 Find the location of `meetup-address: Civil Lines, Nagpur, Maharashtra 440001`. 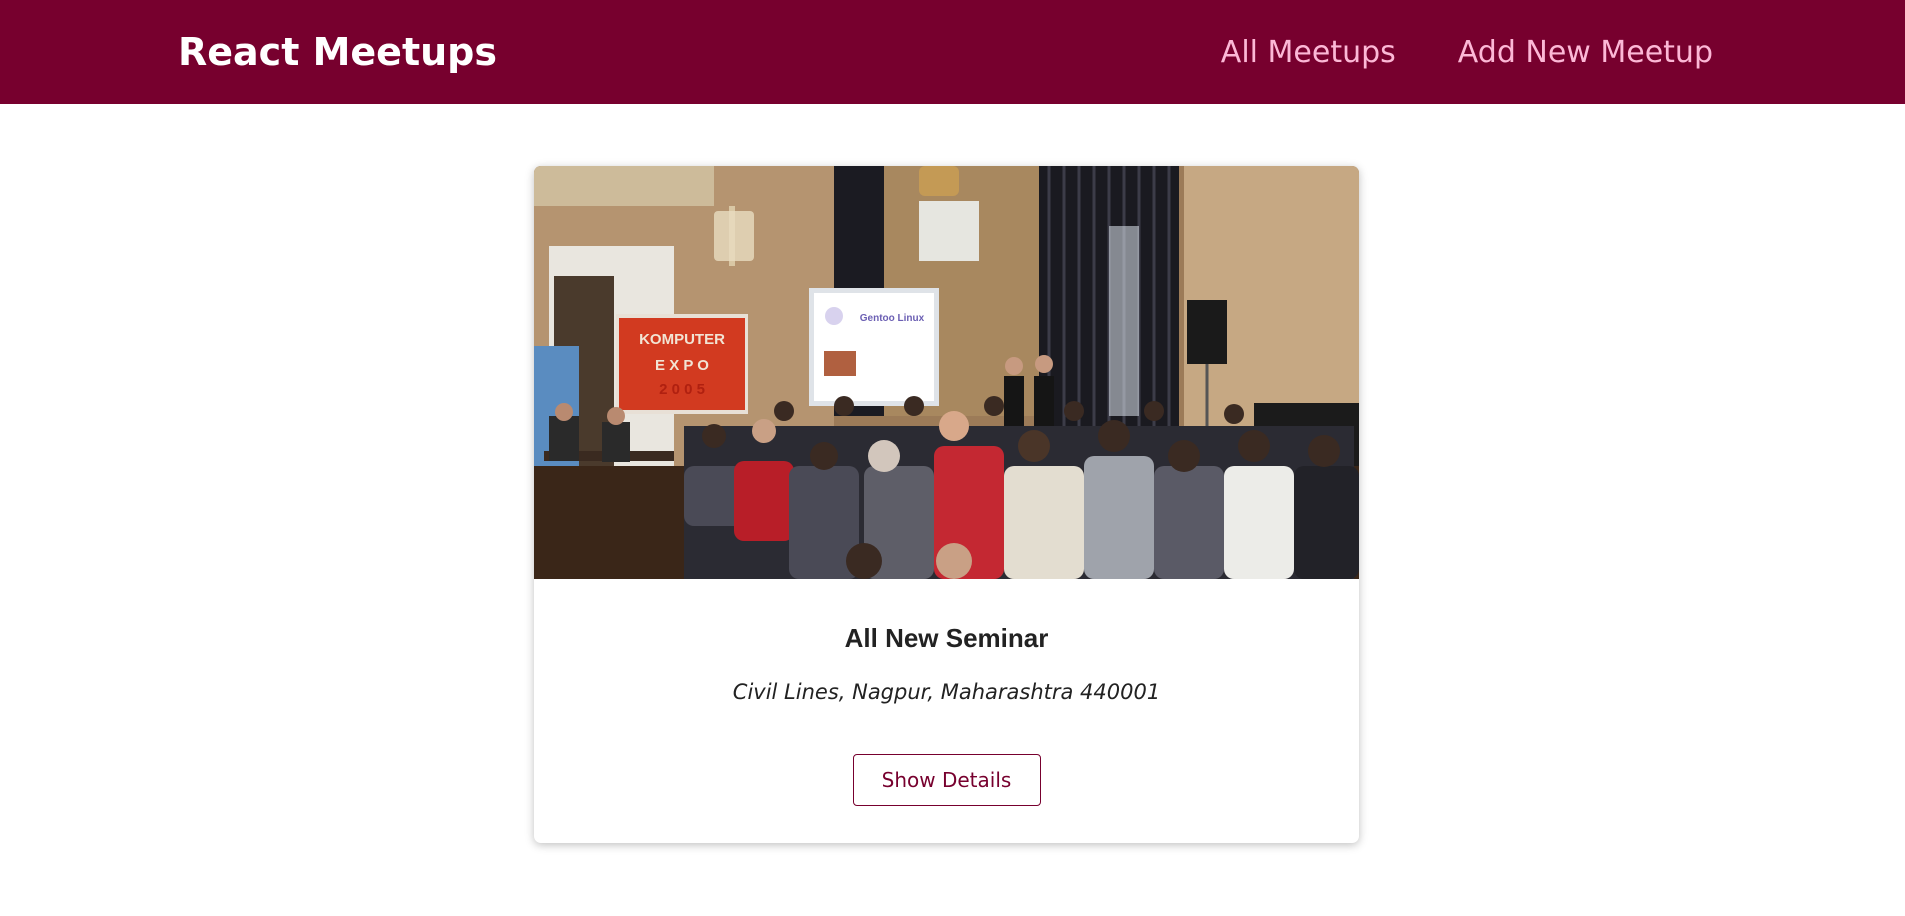

meetup-address: Civil Lines, Nagpur, Maharashtra 440001 is located at coordinates (946, 692).